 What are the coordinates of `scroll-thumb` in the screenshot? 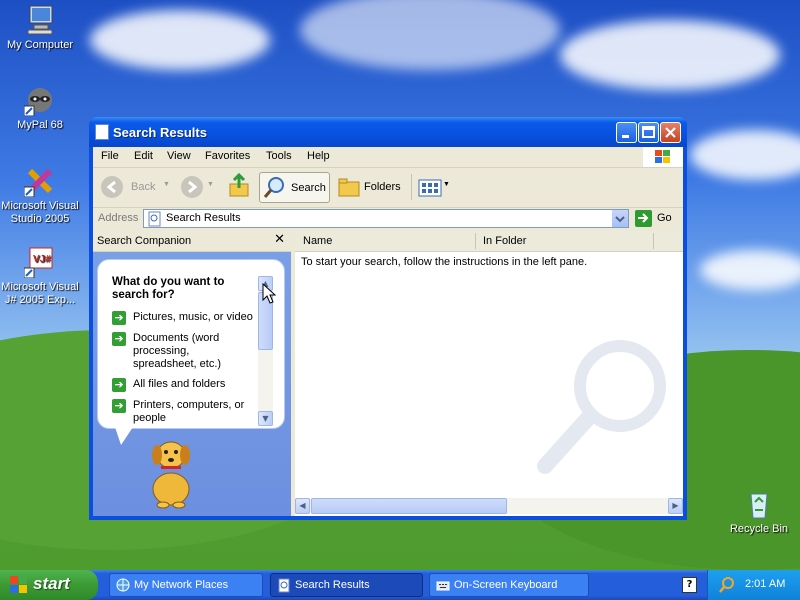 It's located at (409, 506).